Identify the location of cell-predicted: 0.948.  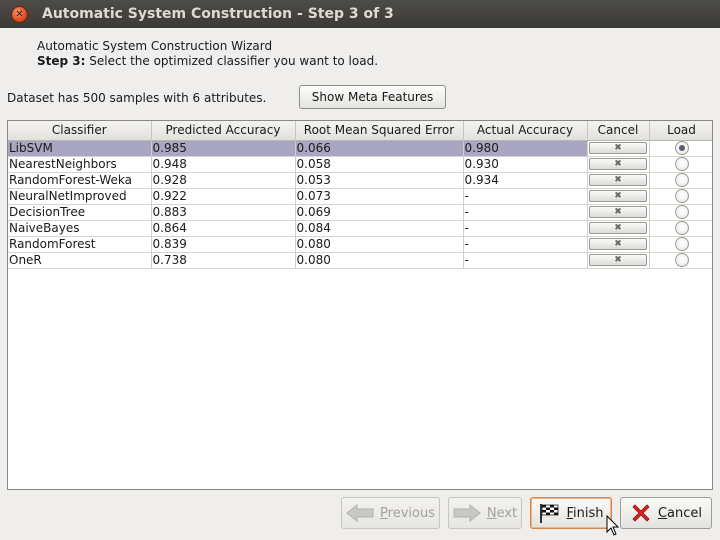
(223, 164).